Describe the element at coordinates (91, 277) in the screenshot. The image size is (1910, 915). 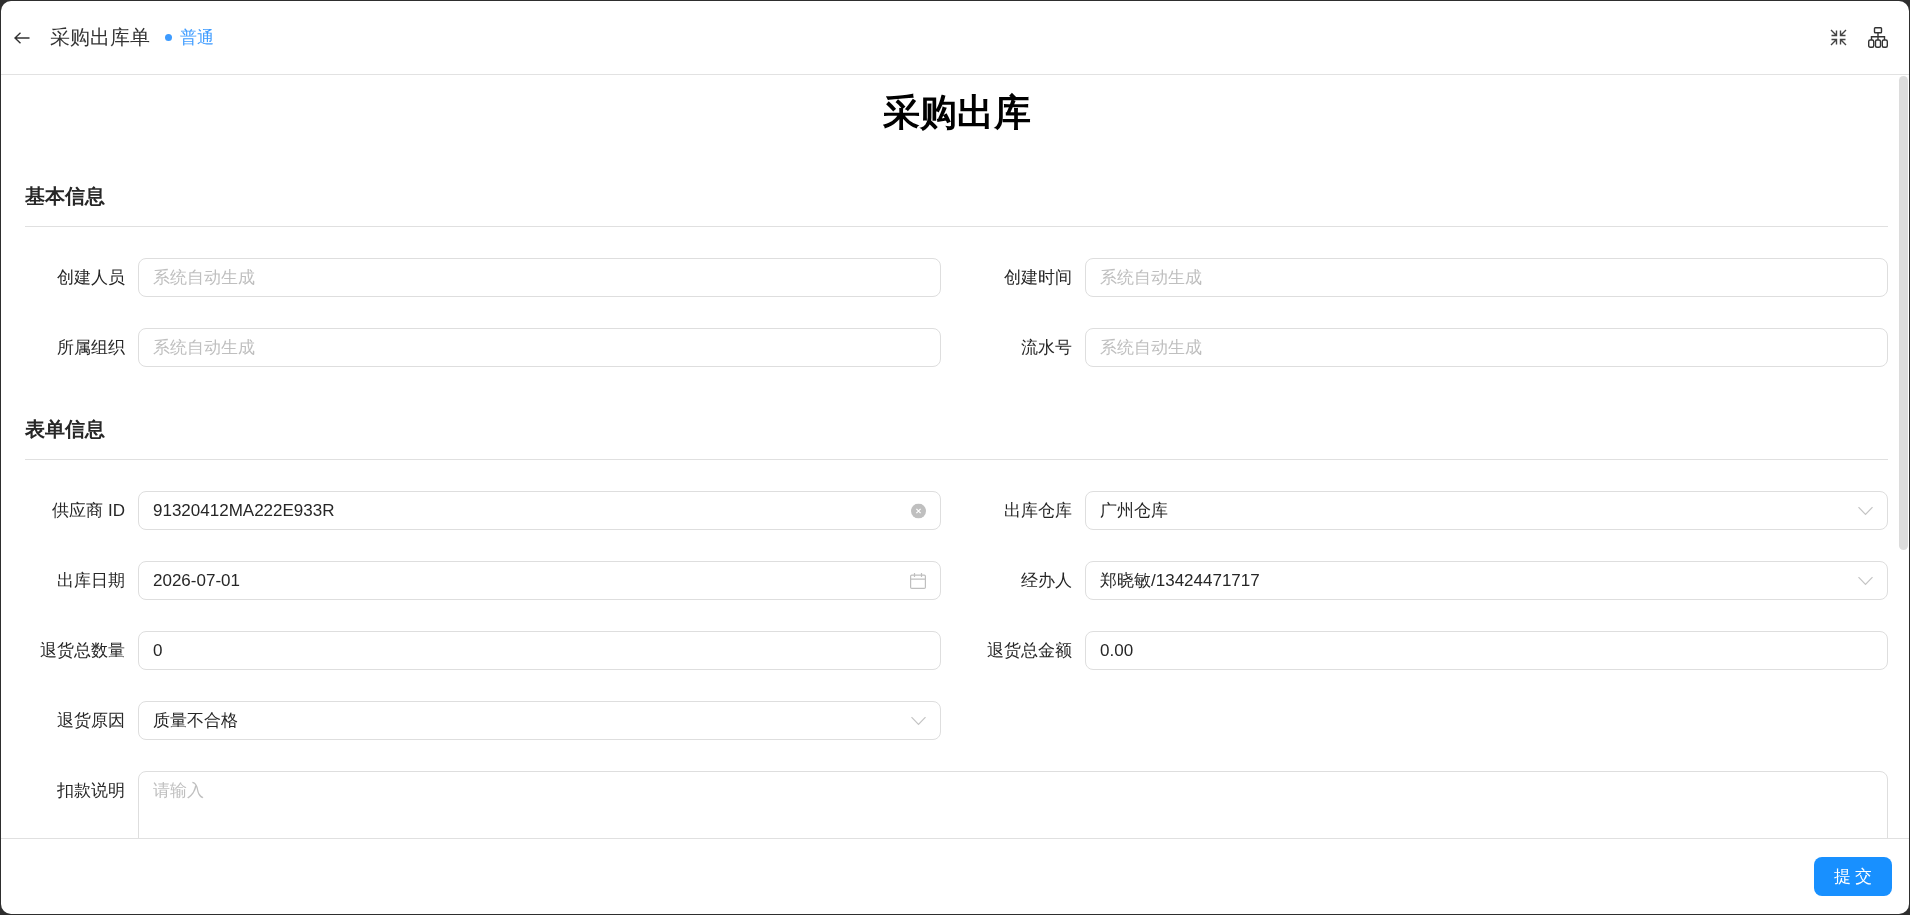
I see `field-label: 创建人员` at that location.